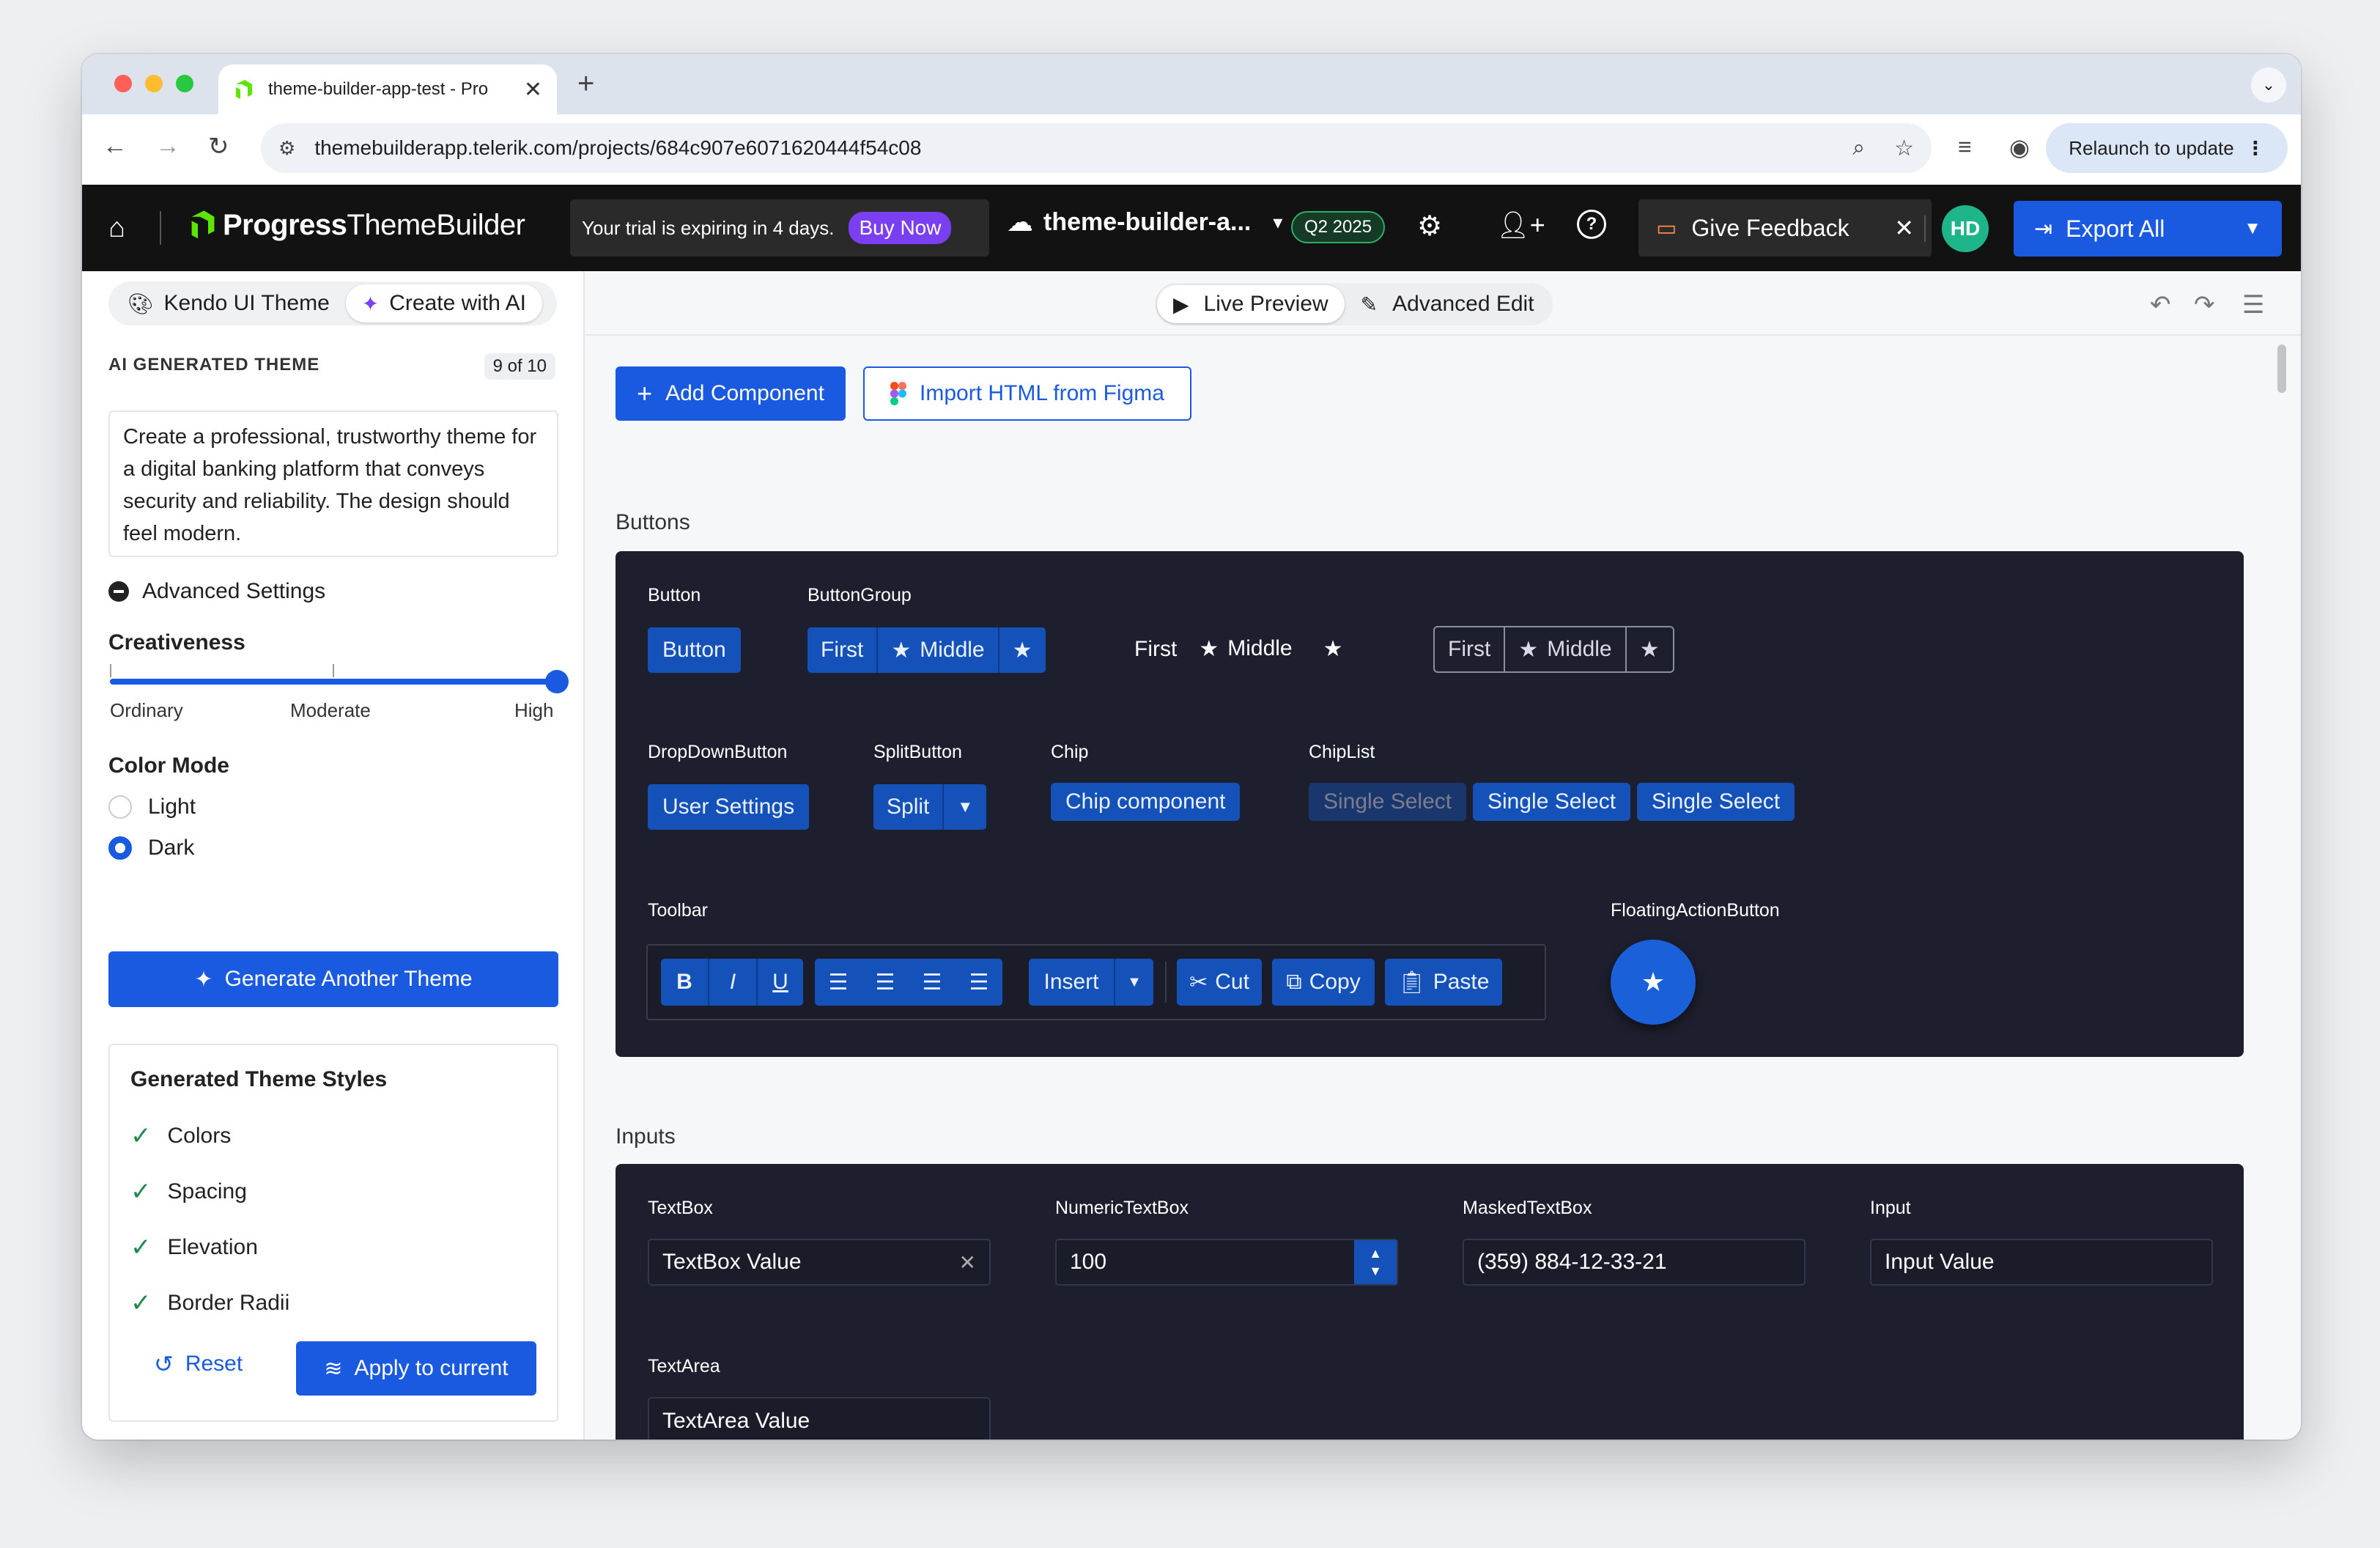  What do you see at coordinates (694, 650) in the screenshot?
I see `demo-button: Button` at bounding box center [694, 650].